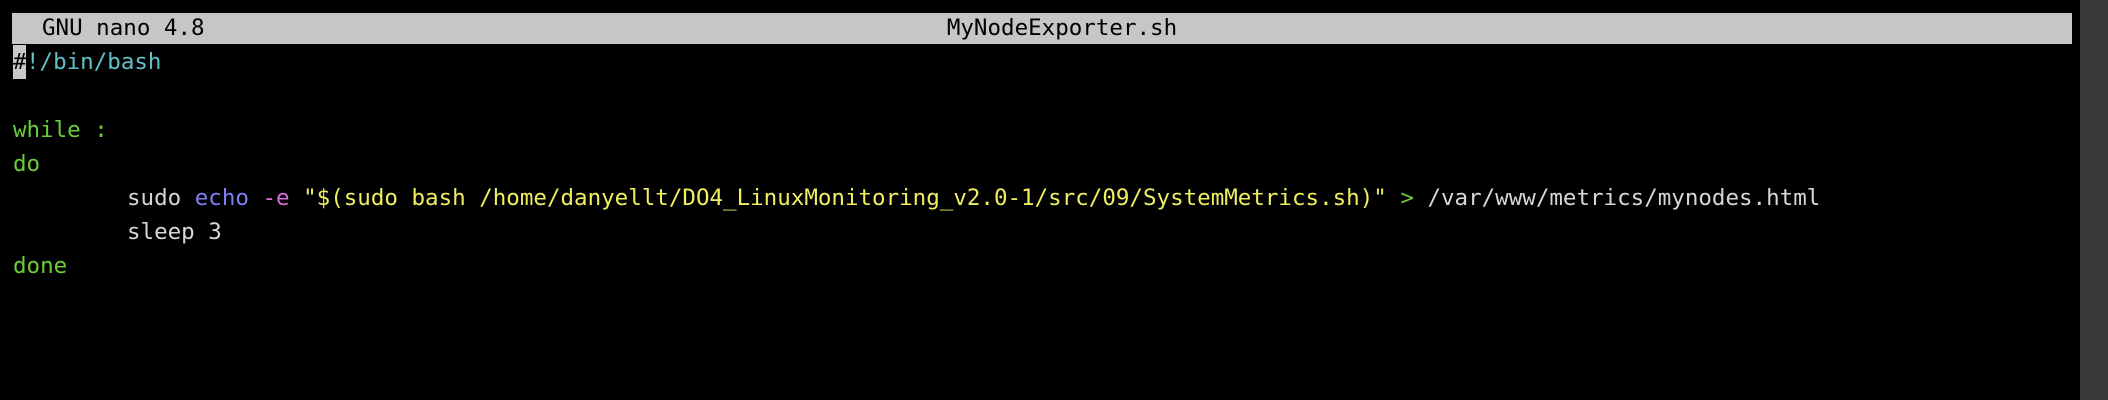  I want to click on text-cursor: #, so click(20, 62).